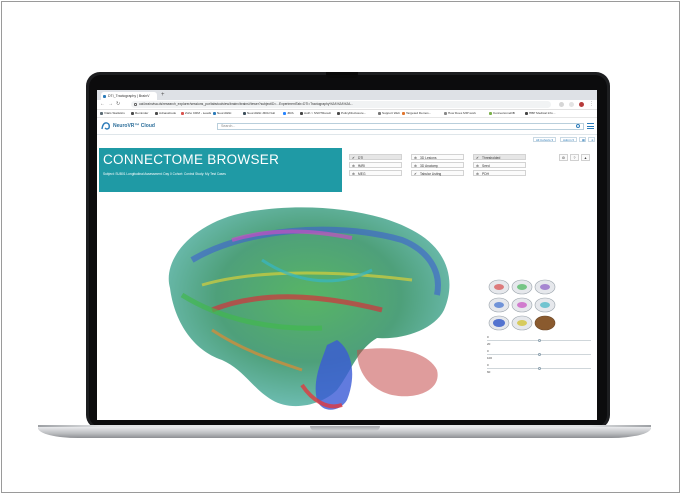  I want to click on bookmark-item: NeuroWiki JIRA Nuit, so click(259, 113).